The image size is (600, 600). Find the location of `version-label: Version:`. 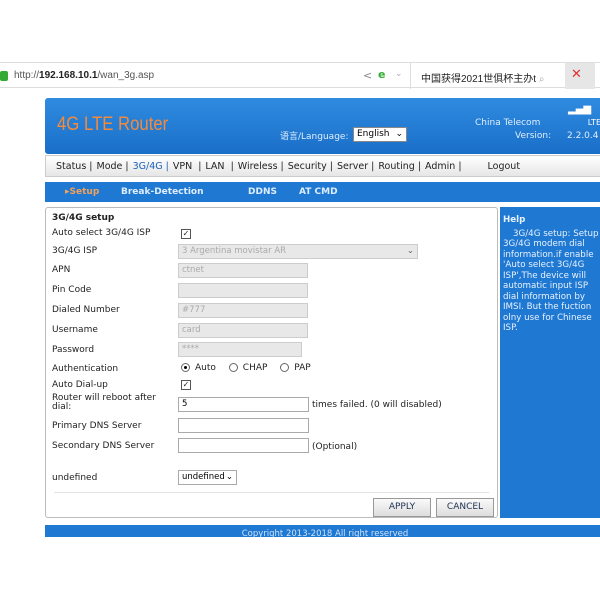

version-label: Version: is located at coordinates (533, 136).